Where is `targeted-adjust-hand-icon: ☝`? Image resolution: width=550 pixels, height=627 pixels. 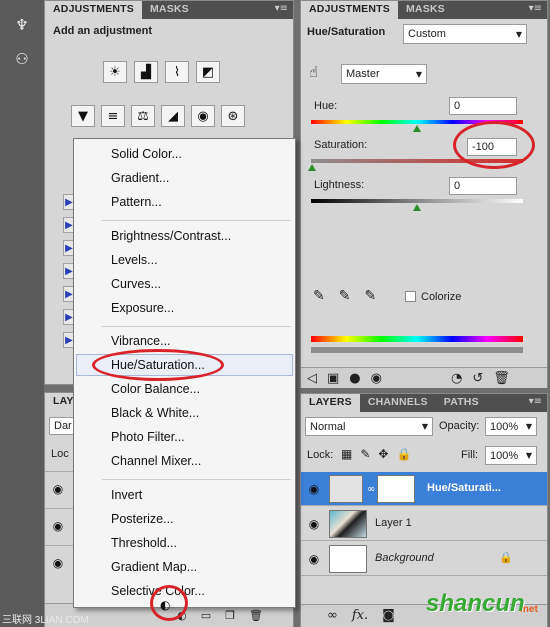 targeted-adjust-hand-icon: ☝ is located at coordinates (313, 72).